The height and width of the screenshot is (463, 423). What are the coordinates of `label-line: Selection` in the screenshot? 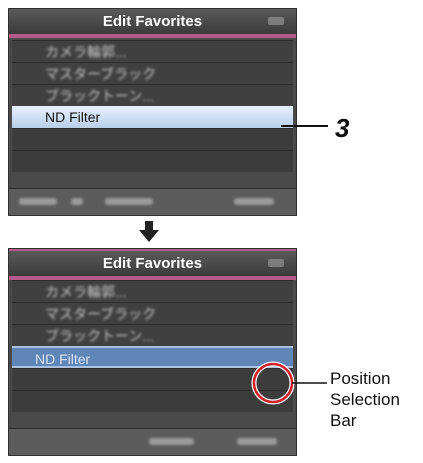 It's located at (365, 399).